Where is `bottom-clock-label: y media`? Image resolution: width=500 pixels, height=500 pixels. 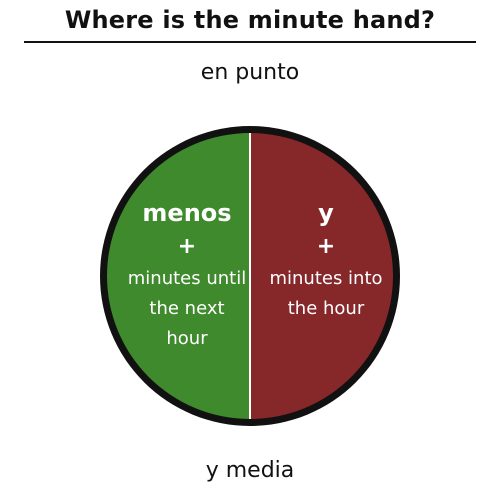
bottom-clock-label: y media is located at coordinates (250, 470).